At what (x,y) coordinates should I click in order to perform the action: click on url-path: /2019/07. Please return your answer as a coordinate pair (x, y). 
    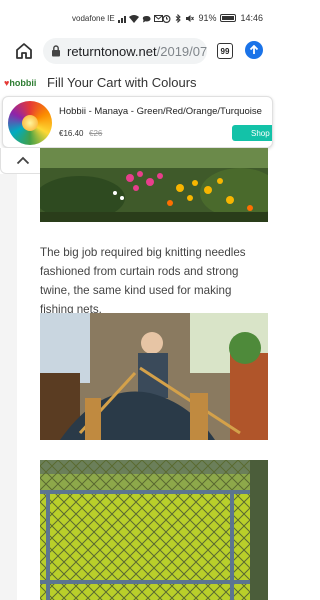
    Looking at the image, I should click on (181, 51).